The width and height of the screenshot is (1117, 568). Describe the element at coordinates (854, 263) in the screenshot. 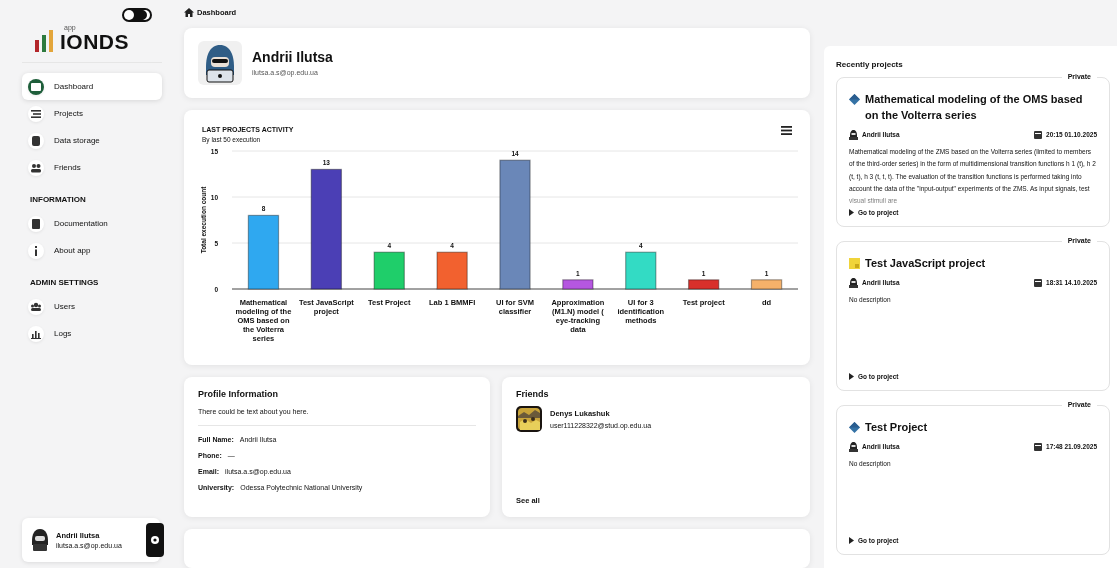

I see `square-icon` at that location.